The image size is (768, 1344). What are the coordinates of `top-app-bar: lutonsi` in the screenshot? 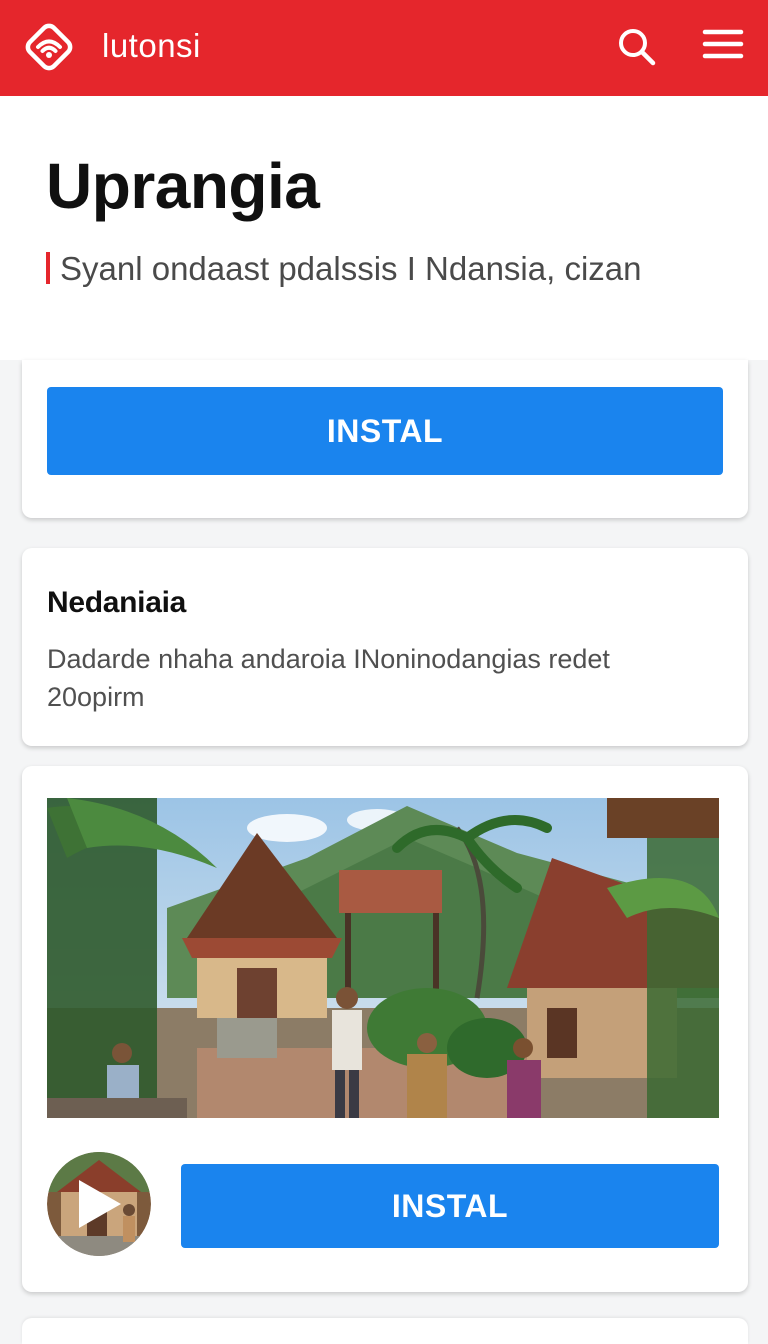 It's located at (384, 48).